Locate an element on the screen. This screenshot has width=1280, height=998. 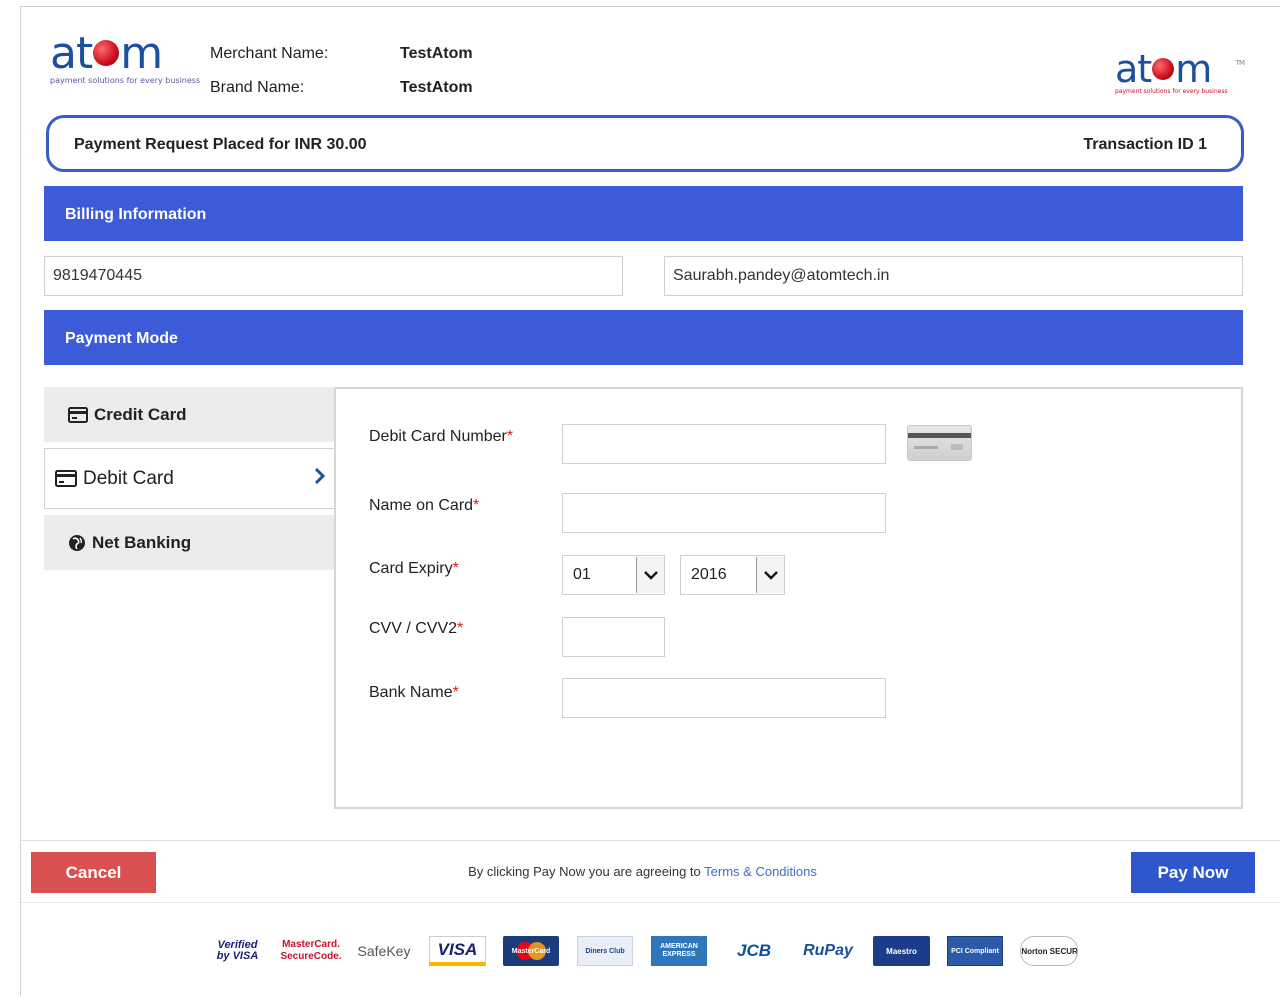
name-on-card-label: Name on Card* is located at coordinates (424, 506).